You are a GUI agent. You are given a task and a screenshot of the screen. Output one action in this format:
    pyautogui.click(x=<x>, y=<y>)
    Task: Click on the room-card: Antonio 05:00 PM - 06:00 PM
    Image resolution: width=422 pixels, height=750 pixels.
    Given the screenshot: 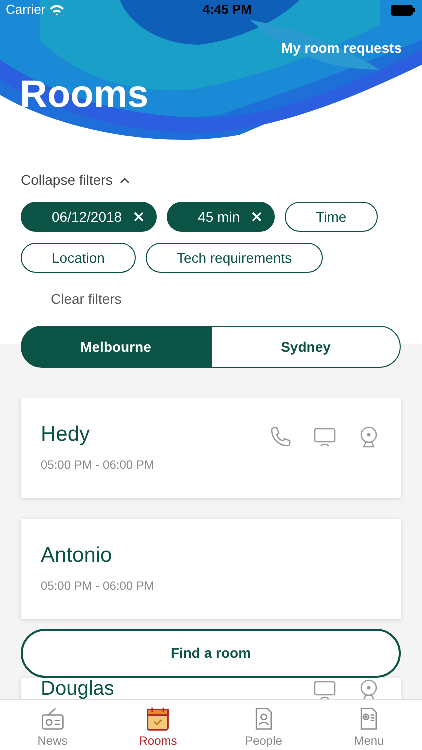 What is the action you would take?
    pyautogui.click(x=211, y=569)
    